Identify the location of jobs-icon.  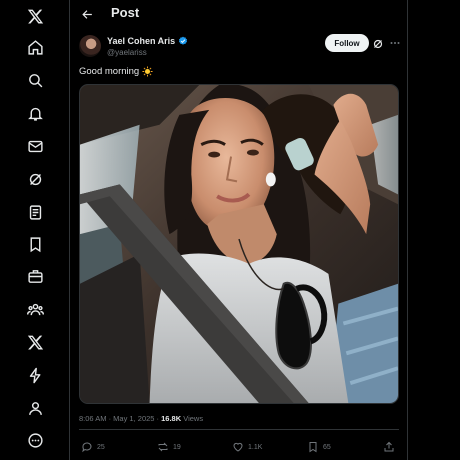
(35, 276).